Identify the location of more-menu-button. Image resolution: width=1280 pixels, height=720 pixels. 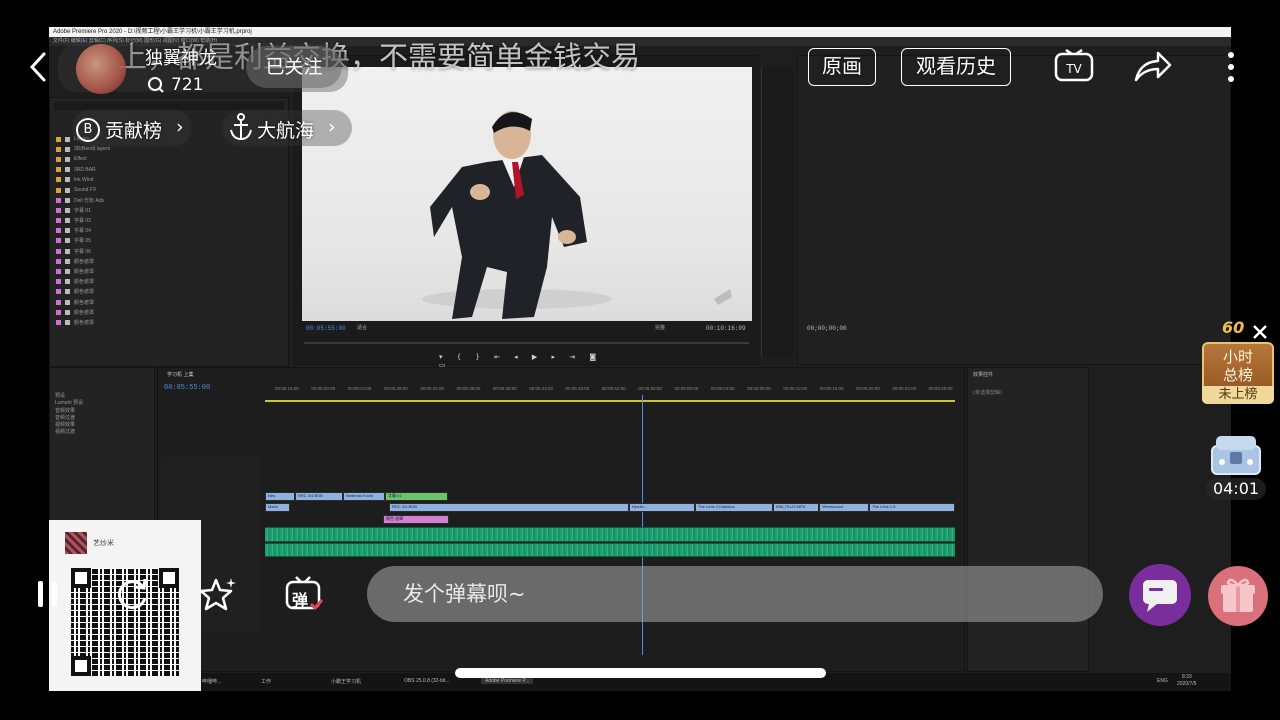
(1231, 68).